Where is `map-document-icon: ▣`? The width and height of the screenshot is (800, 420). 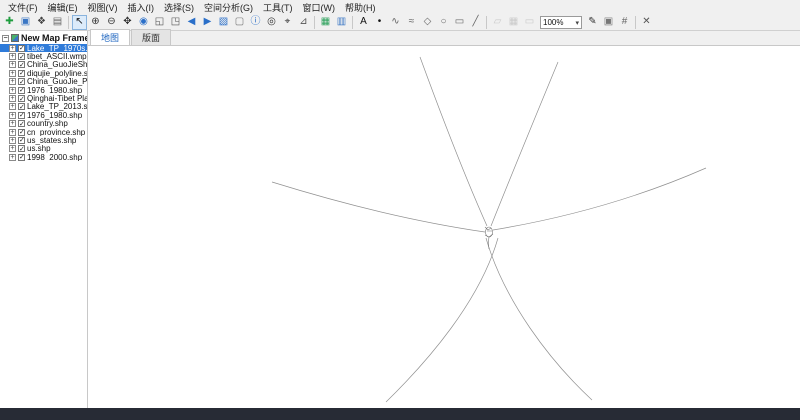
map-document-icon: ▣ is located at coordinates (25, 22).